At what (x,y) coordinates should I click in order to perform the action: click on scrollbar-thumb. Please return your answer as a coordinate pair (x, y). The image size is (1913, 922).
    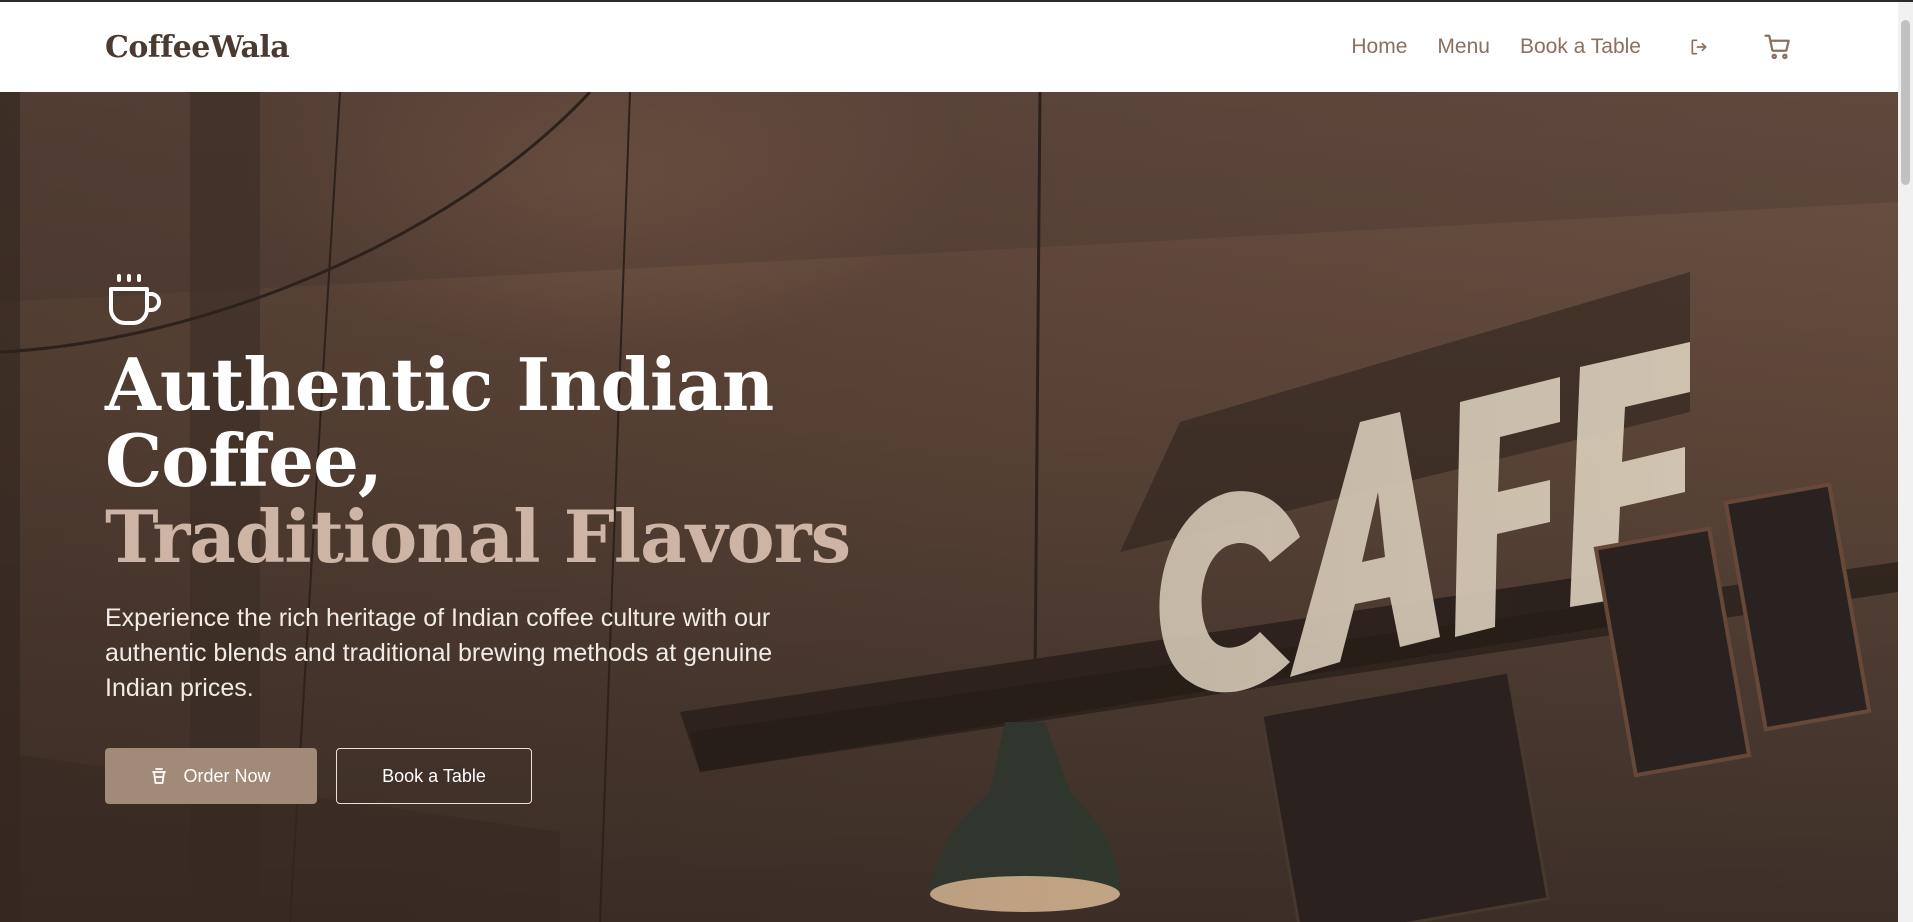
    Looking at the image, I should click on (1905, 102).